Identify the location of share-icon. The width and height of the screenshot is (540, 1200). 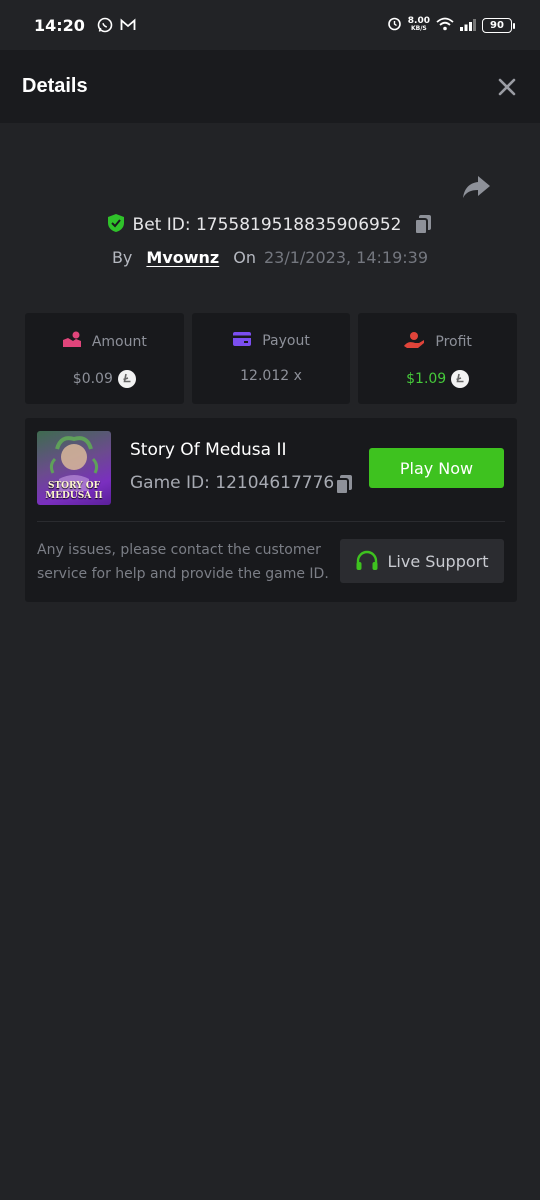
(476, 187).